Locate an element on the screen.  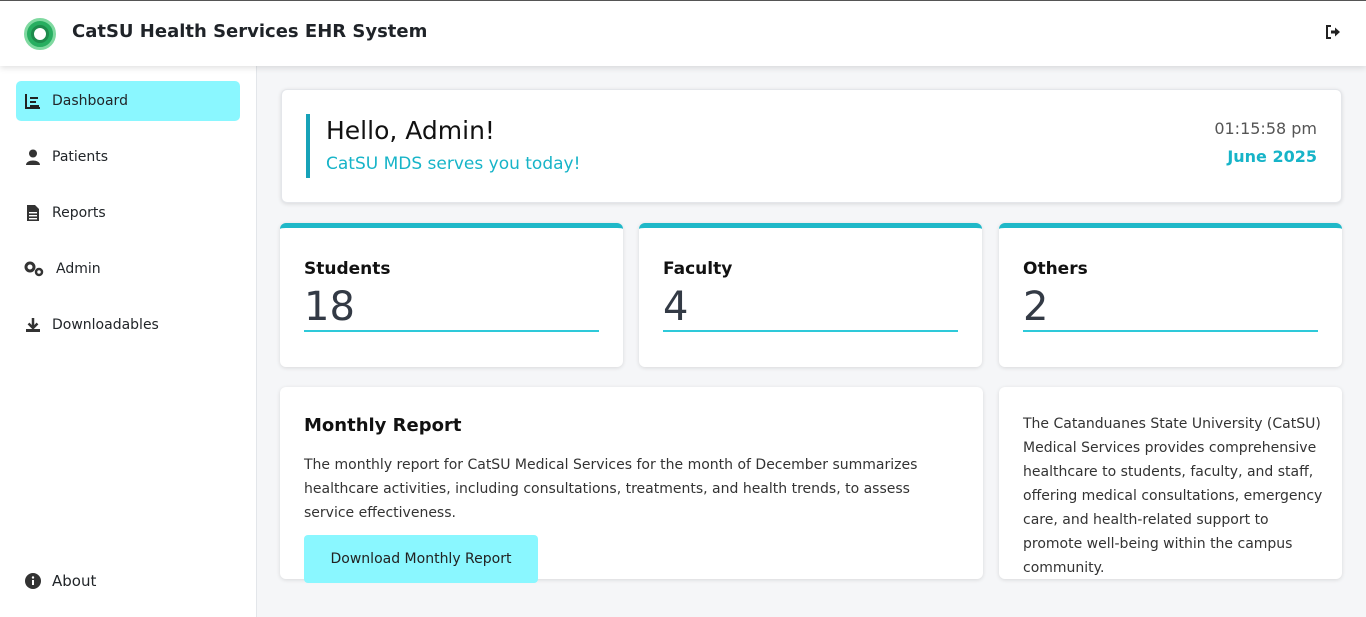
sign-out-icon is located at coordinates (1334, 33).